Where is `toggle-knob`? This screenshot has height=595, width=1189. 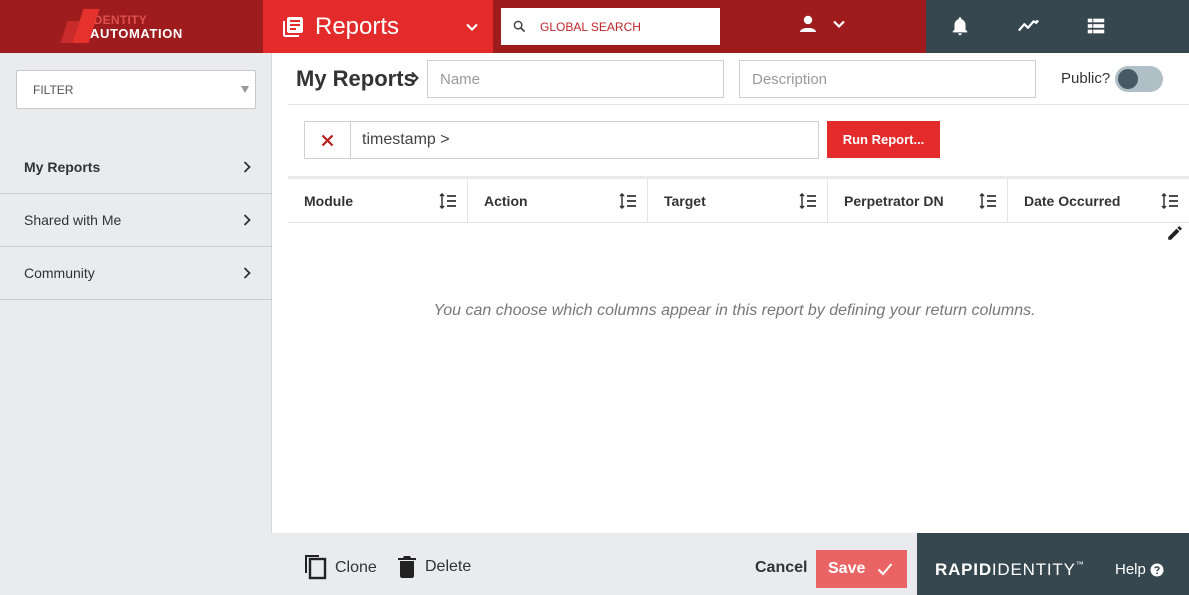
toggle-knob is located at coordinates (1128, 79).